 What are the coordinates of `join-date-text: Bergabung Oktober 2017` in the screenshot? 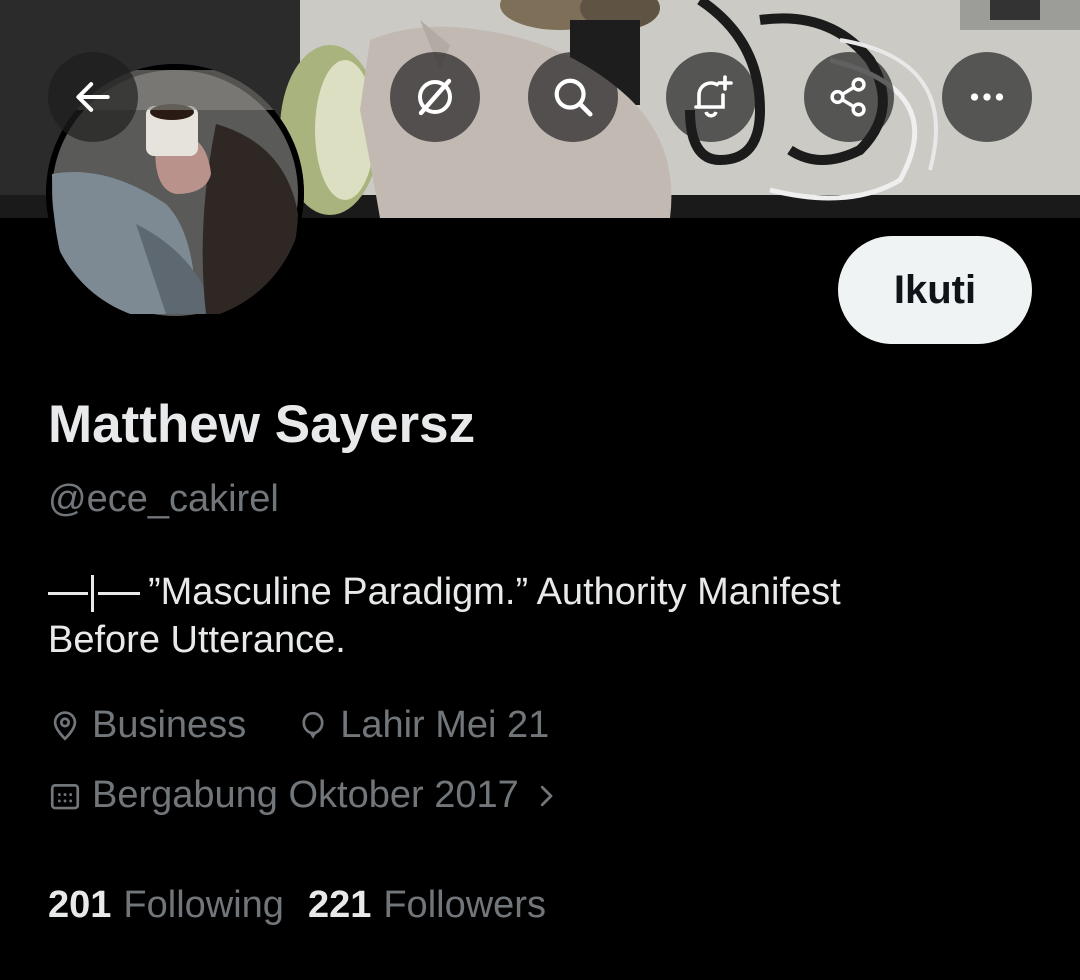 It's located at (305, 795).